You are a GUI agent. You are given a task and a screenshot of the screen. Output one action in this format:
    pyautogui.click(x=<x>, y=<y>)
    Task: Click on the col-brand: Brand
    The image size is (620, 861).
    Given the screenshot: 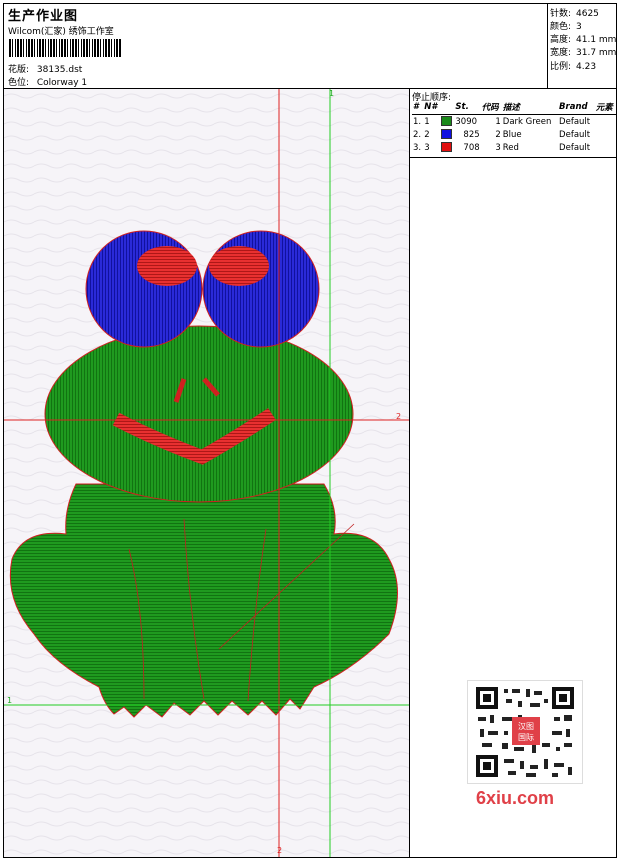 What is the action you would take?
    pyautogui.click(x=576, y=107)
    